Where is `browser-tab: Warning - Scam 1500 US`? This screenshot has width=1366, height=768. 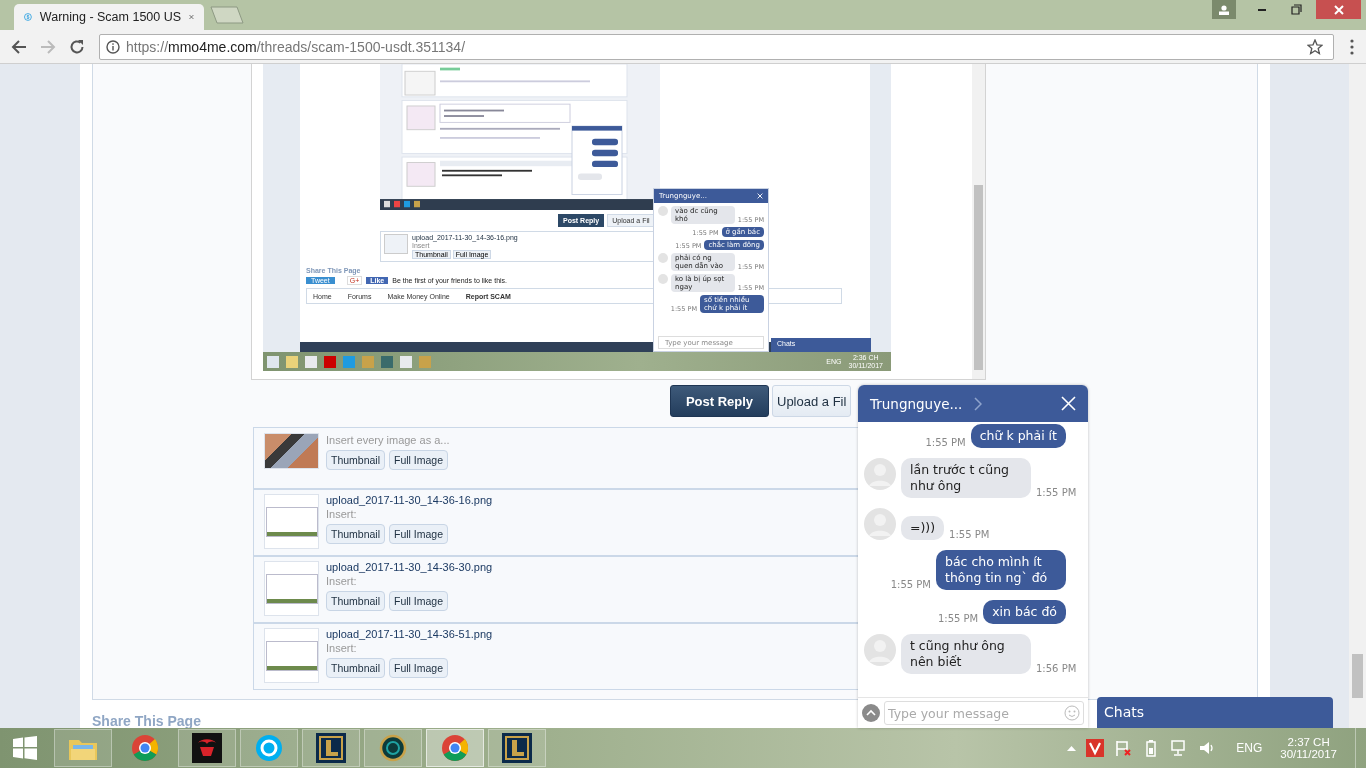 browser-tab: Warning - Scam 1500 US is located at coordinates (109, 17).